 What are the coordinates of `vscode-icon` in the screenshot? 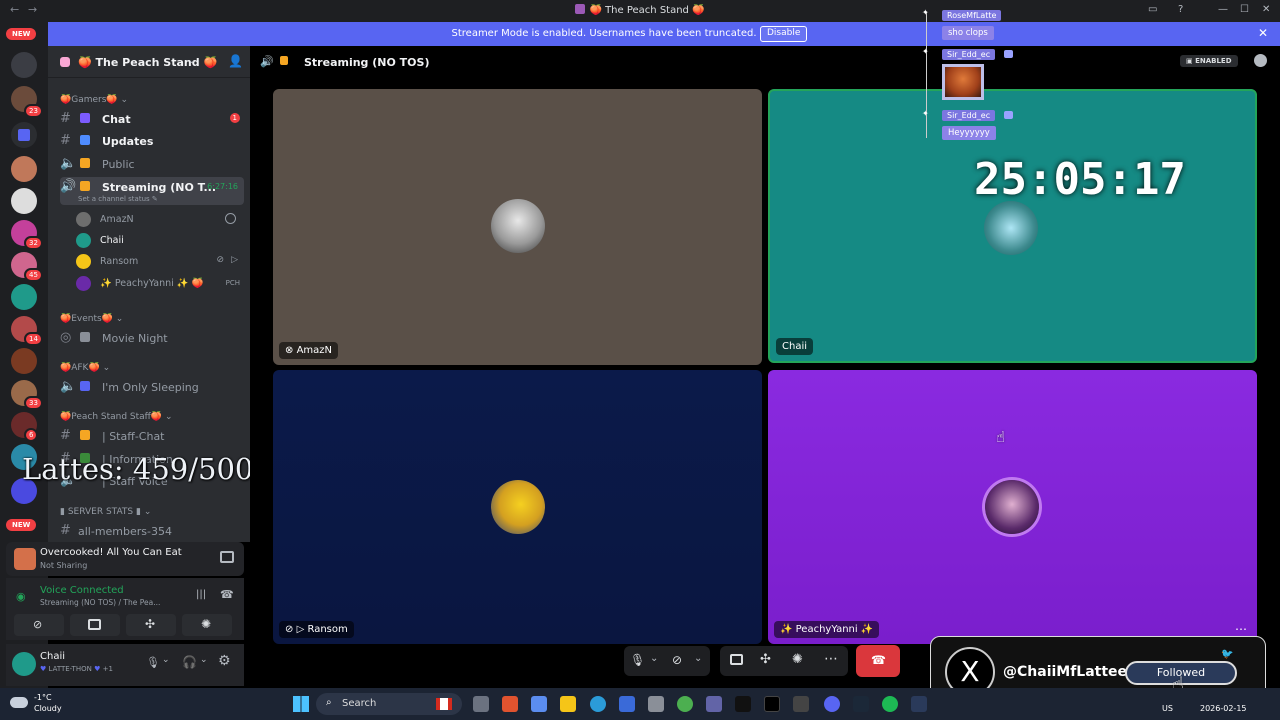 It's located at (627, 704).